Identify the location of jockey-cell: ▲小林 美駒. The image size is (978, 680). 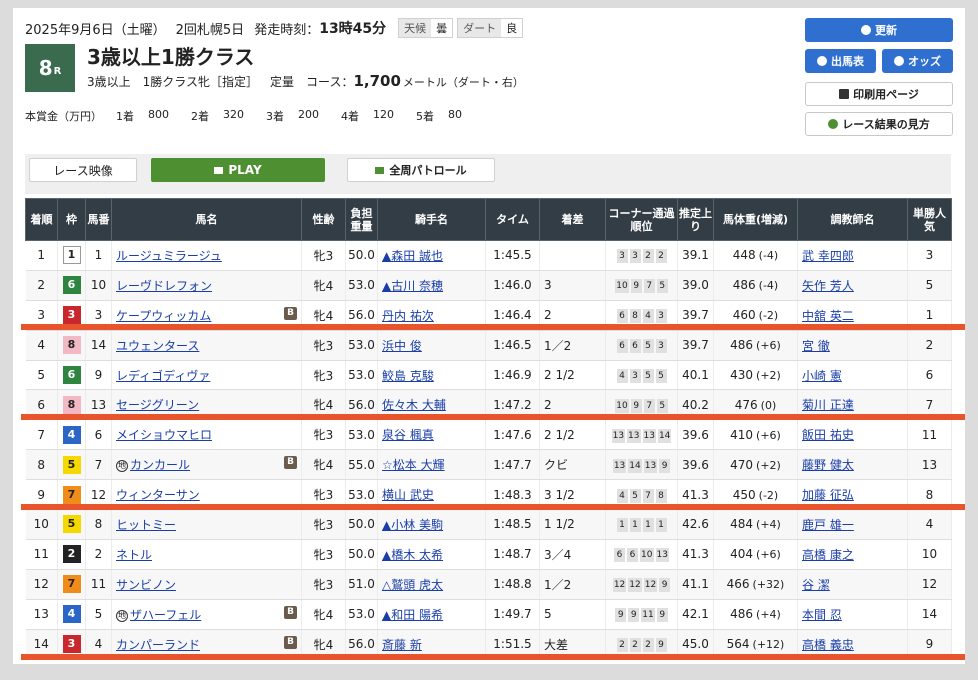
(431, 524).